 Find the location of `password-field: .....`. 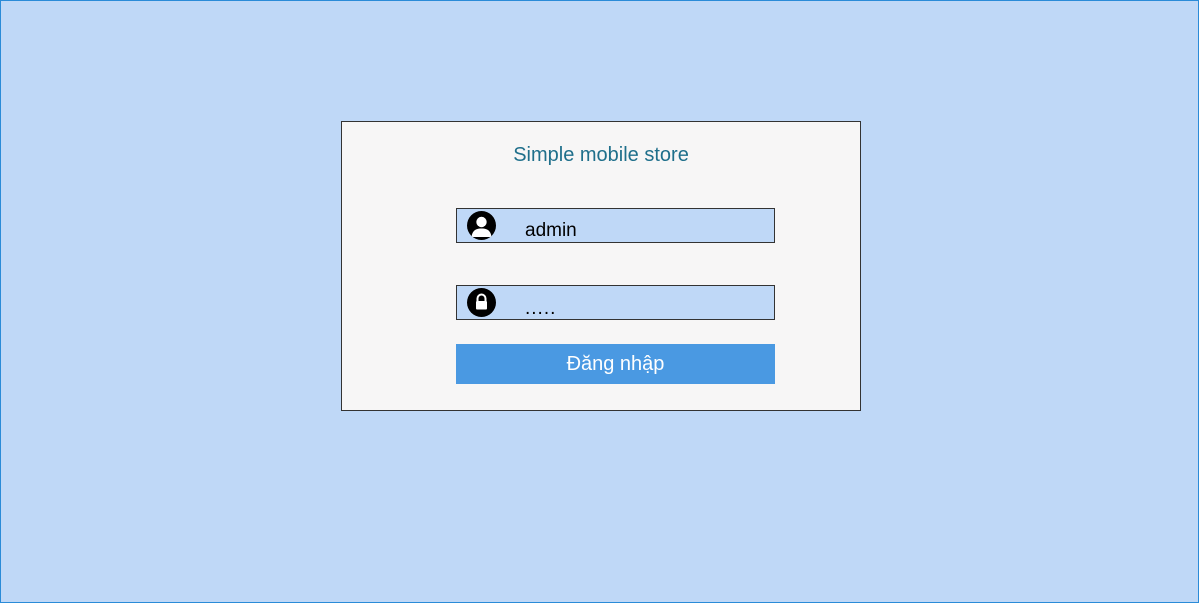

password-field: ..... is located at coordinates (615, 302).